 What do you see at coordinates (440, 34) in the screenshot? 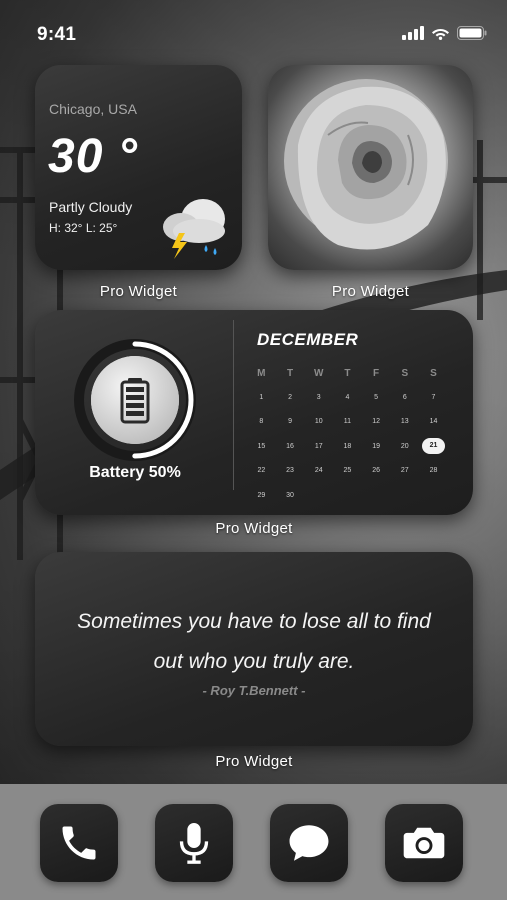
I see `wifi-icon` at bounding box center [440, 34].